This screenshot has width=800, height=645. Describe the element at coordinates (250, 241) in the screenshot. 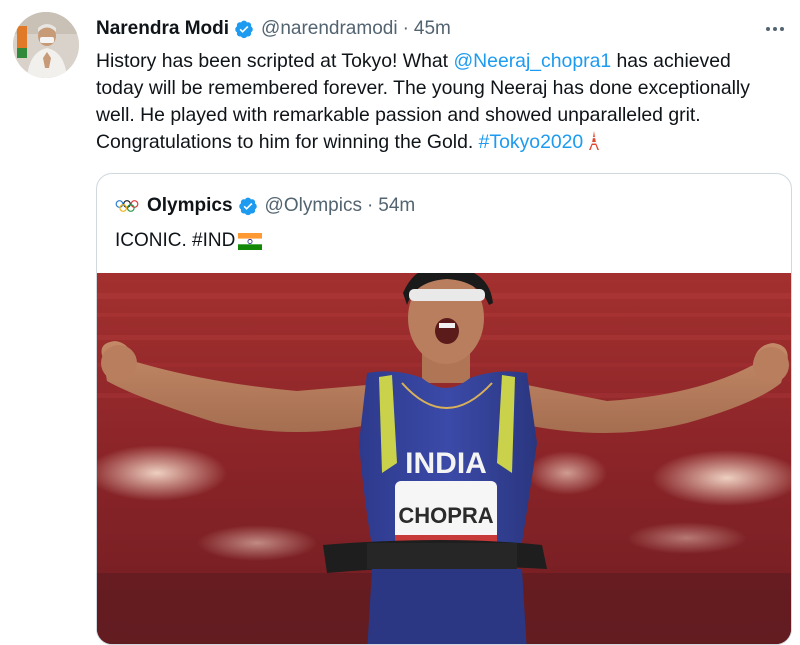

I see `india-flag-icon` at that location.